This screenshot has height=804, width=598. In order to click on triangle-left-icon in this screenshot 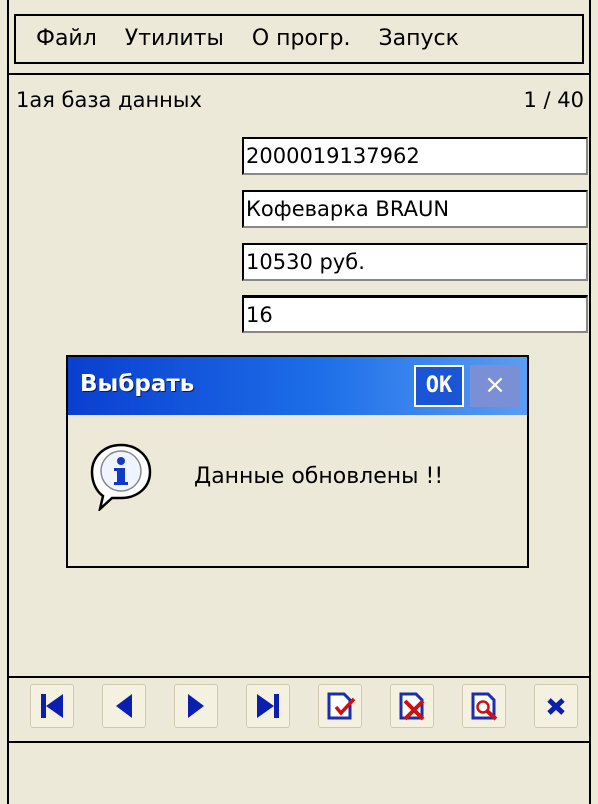, I will do `click(124, 706)`.